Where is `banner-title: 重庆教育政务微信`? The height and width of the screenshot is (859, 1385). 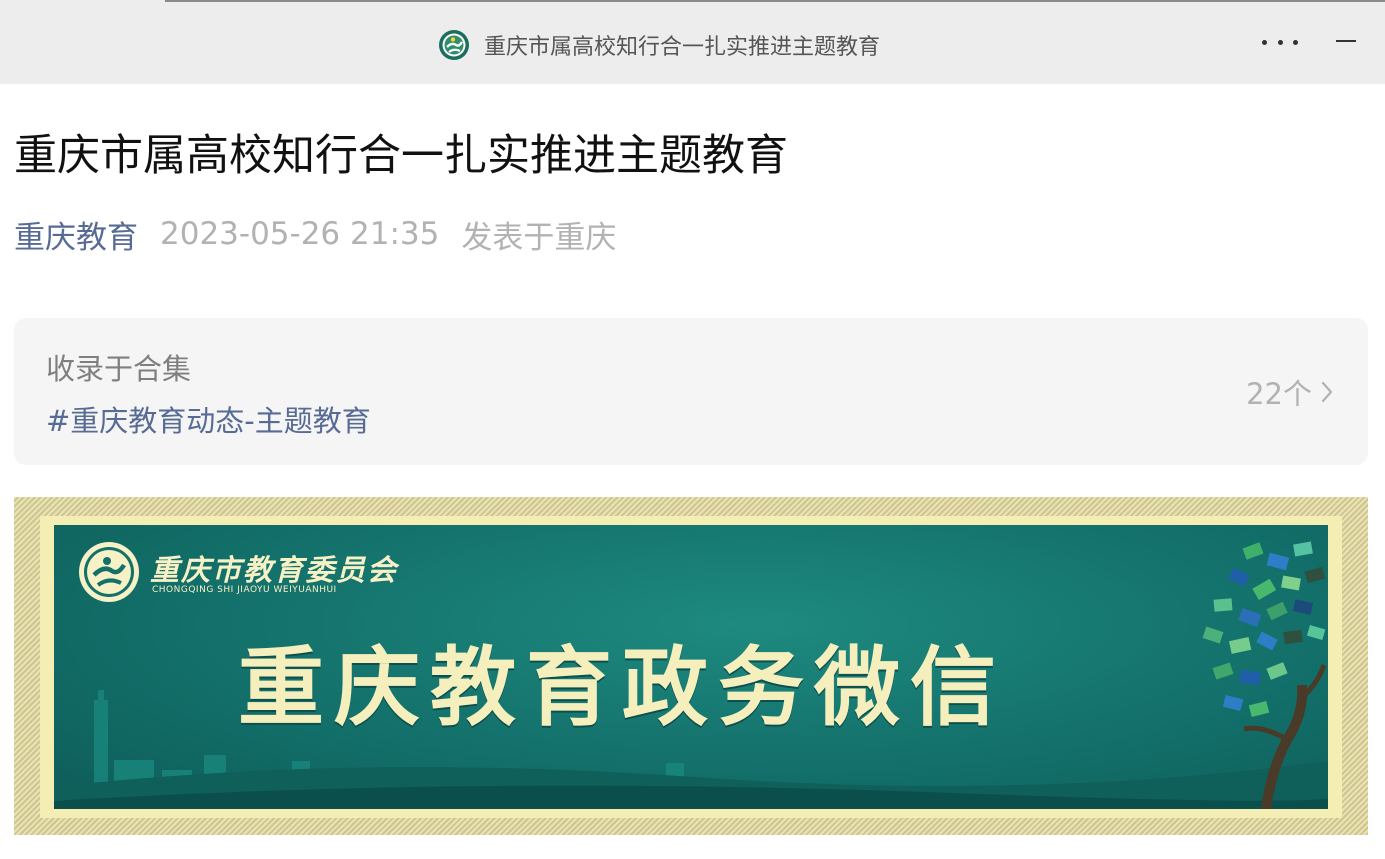 banner-title: 重庆教育政务微信 is located at coordinates (622, 688).